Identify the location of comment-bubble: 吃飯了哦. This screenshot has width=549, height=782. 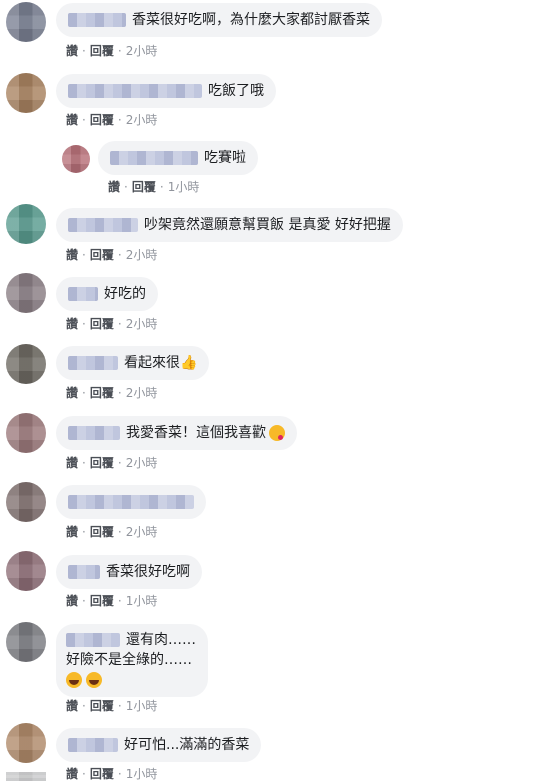
(166, 91).